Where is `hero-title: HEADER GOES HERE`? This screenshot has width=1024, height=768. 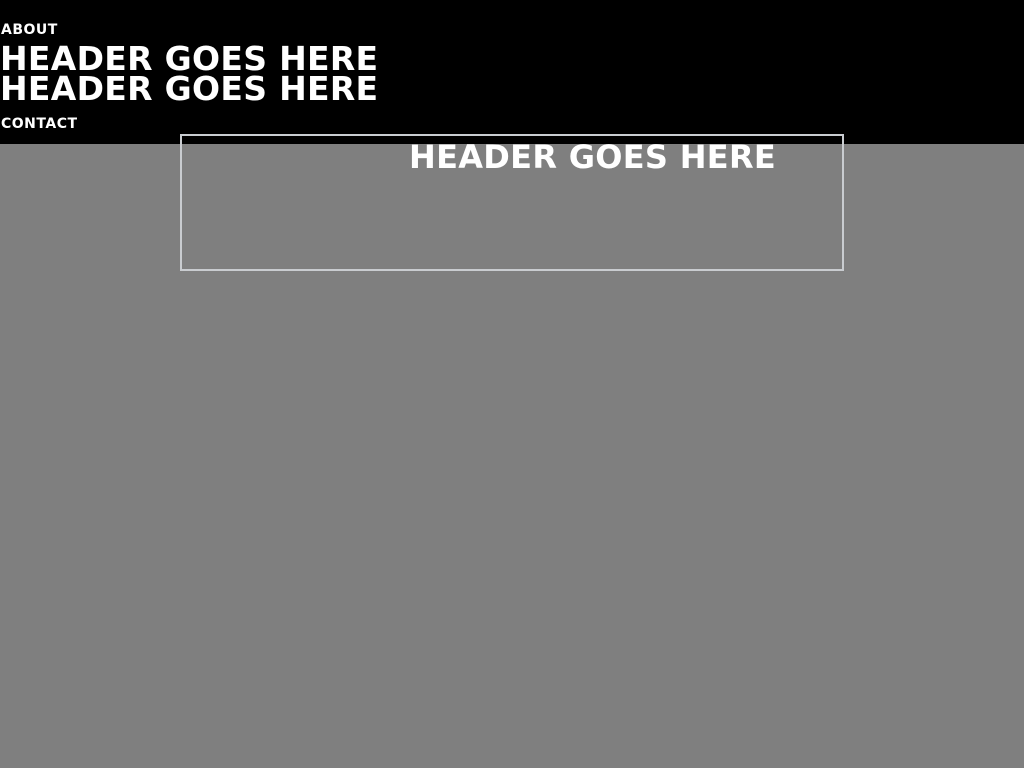
hero-title: HEADER GOES HERE is located at coordinates (593, 157).